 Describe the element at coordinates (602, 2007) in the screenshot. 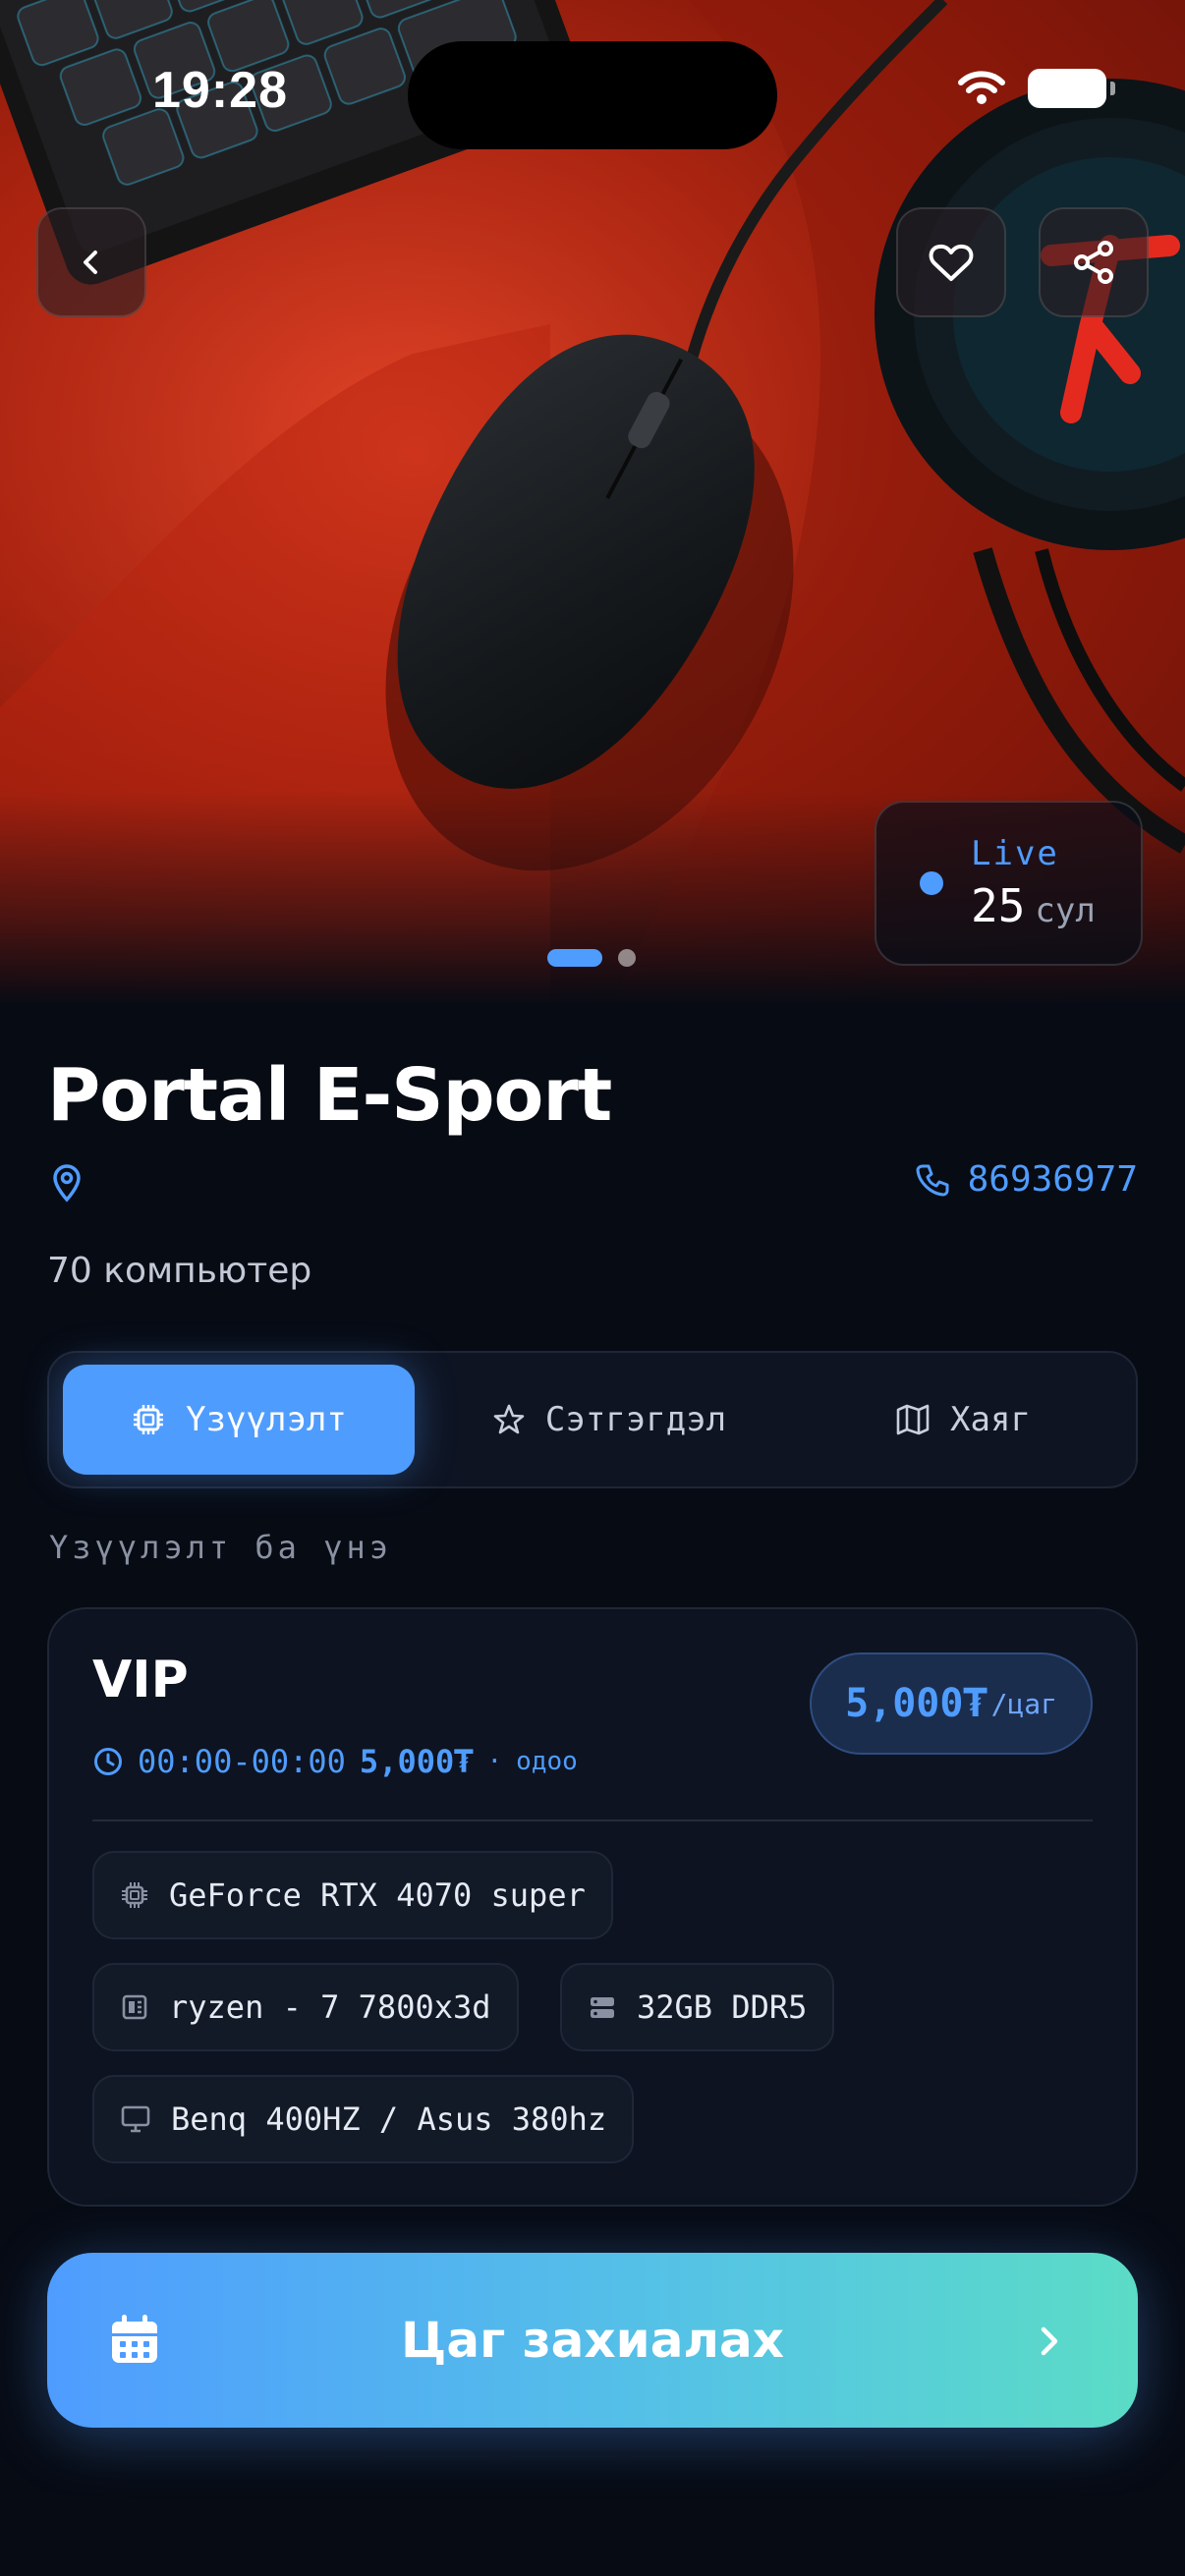

I see `memory-icon` at that location.